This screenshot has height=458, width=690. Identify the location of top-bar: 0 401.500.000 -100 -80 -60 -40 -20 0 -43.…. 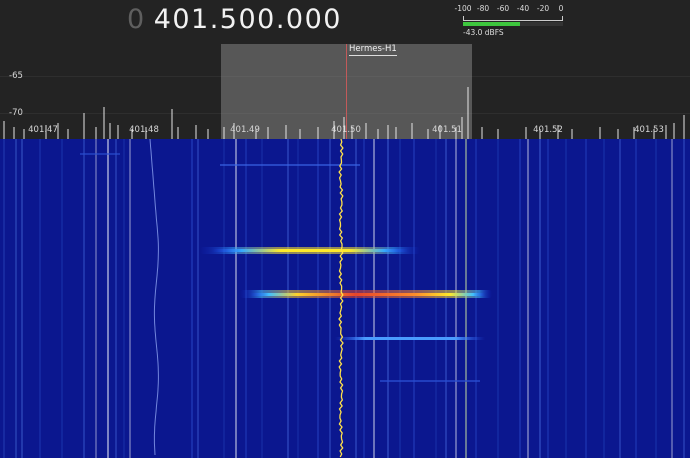
(345, 22).